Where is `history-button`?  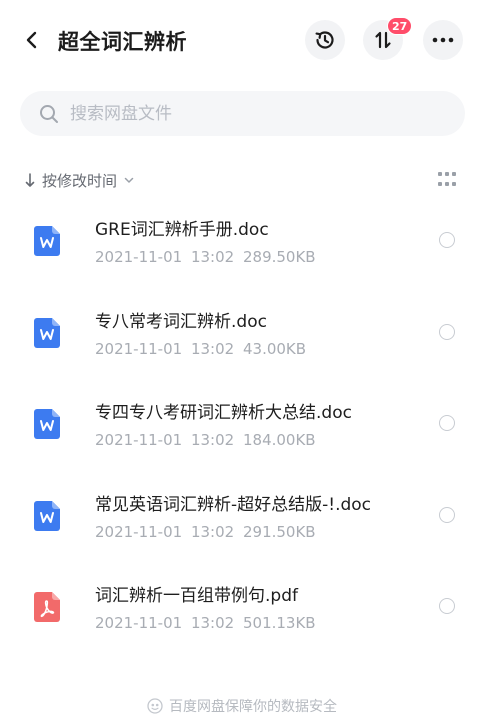
history-button is located at coordinates (325, 40).